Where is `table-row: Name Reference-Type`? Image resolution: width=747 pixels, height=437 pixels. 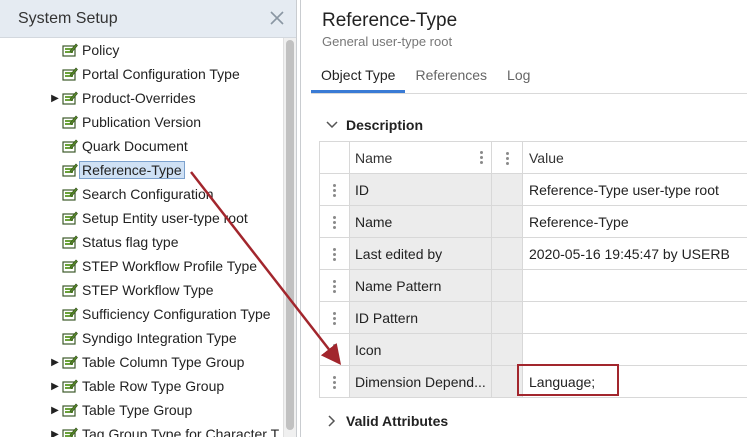 table-row: Name Reference-Type is located at coordinates (533, 221).